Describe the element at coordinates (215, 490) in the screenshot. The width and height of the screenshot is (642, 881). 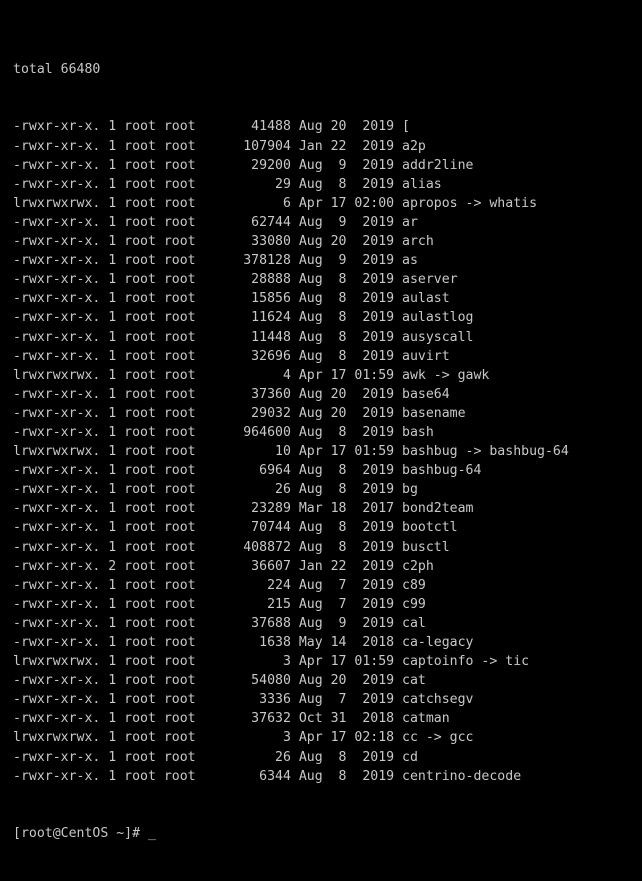
I see `listing-row: -rwxr-xr-x. 1 root root 26 Aug 8 2019 bg` at that location.